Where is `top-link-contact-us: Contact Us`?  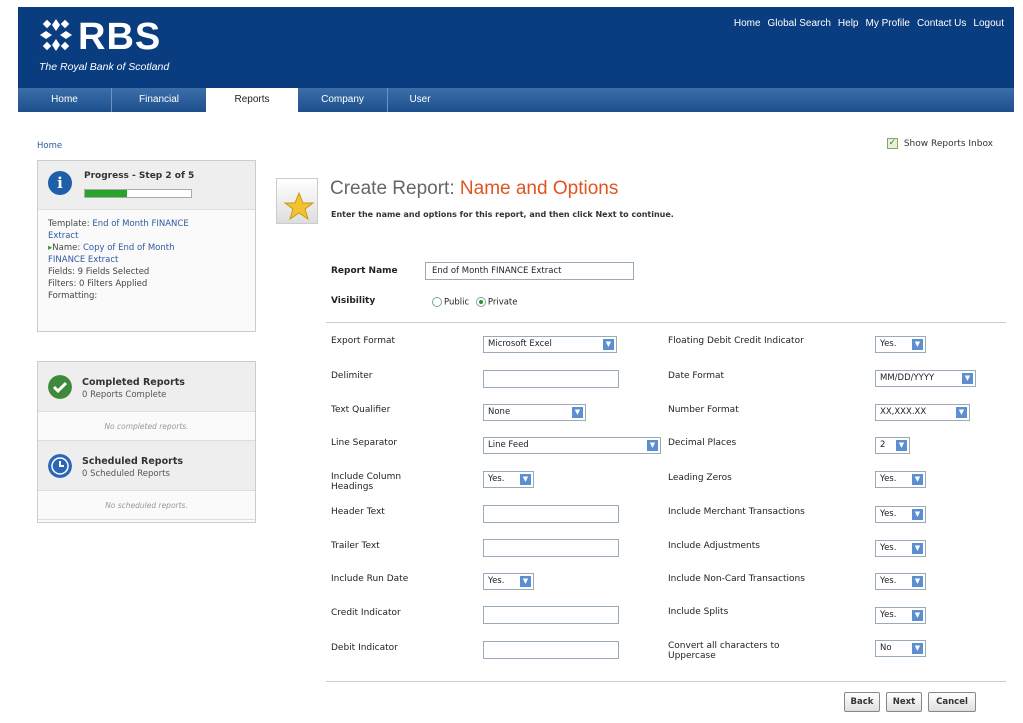
top-link-contact-us: Contact Us is located at coordinates (941, 23).